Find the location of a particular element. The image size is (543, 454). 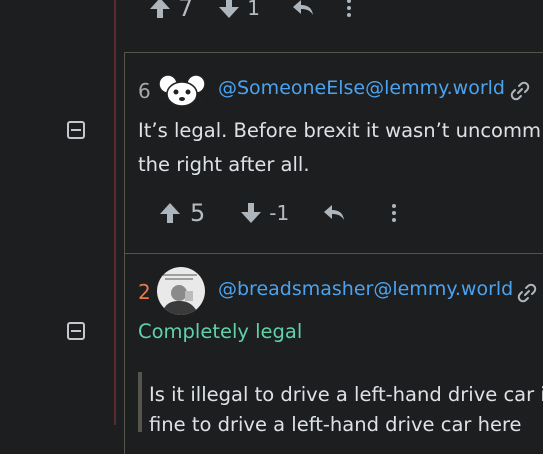

profile-photo-avatar-icon is located at coordinates (181, 291).